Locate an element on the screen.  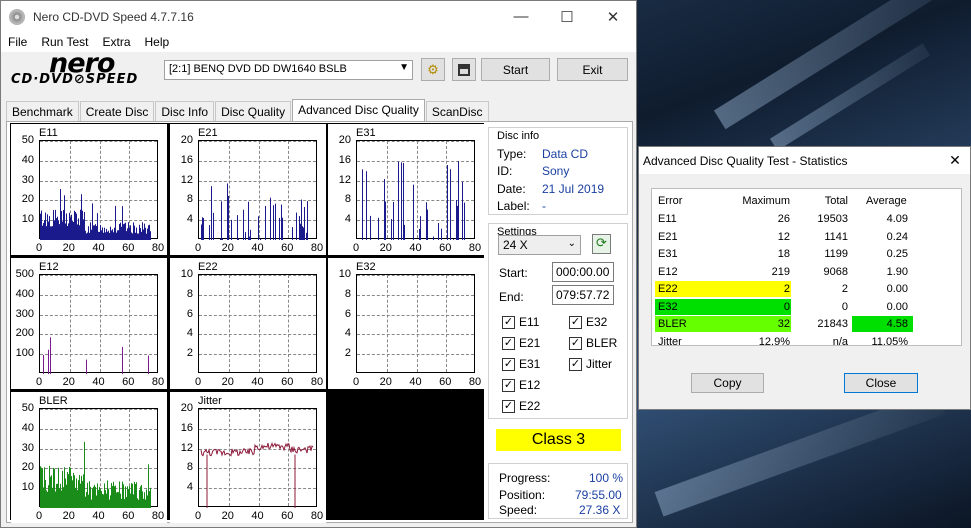
menu-help: Help is located at coordinates (157, 42).